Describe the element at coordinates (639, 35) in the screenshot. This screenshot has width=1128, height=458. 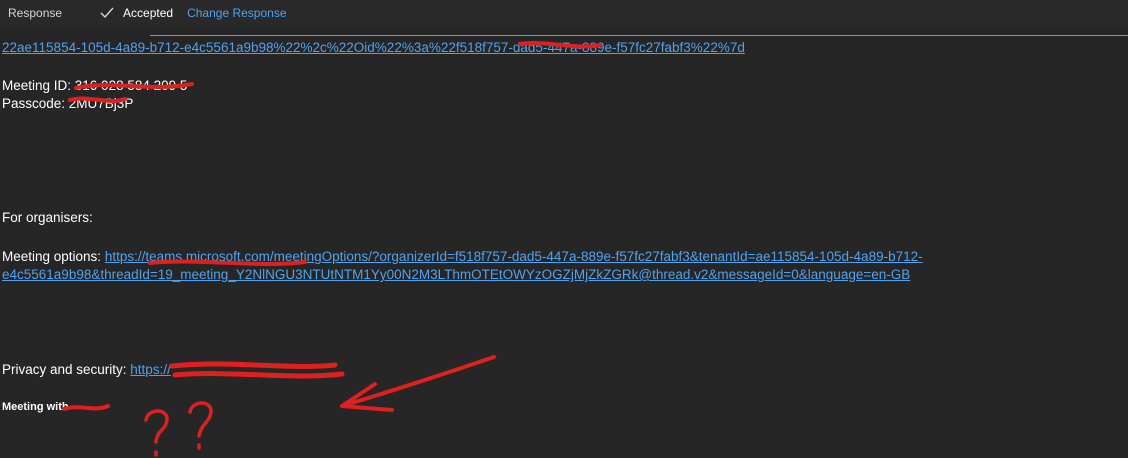
I see `join-link-underline-fragment` at that location.